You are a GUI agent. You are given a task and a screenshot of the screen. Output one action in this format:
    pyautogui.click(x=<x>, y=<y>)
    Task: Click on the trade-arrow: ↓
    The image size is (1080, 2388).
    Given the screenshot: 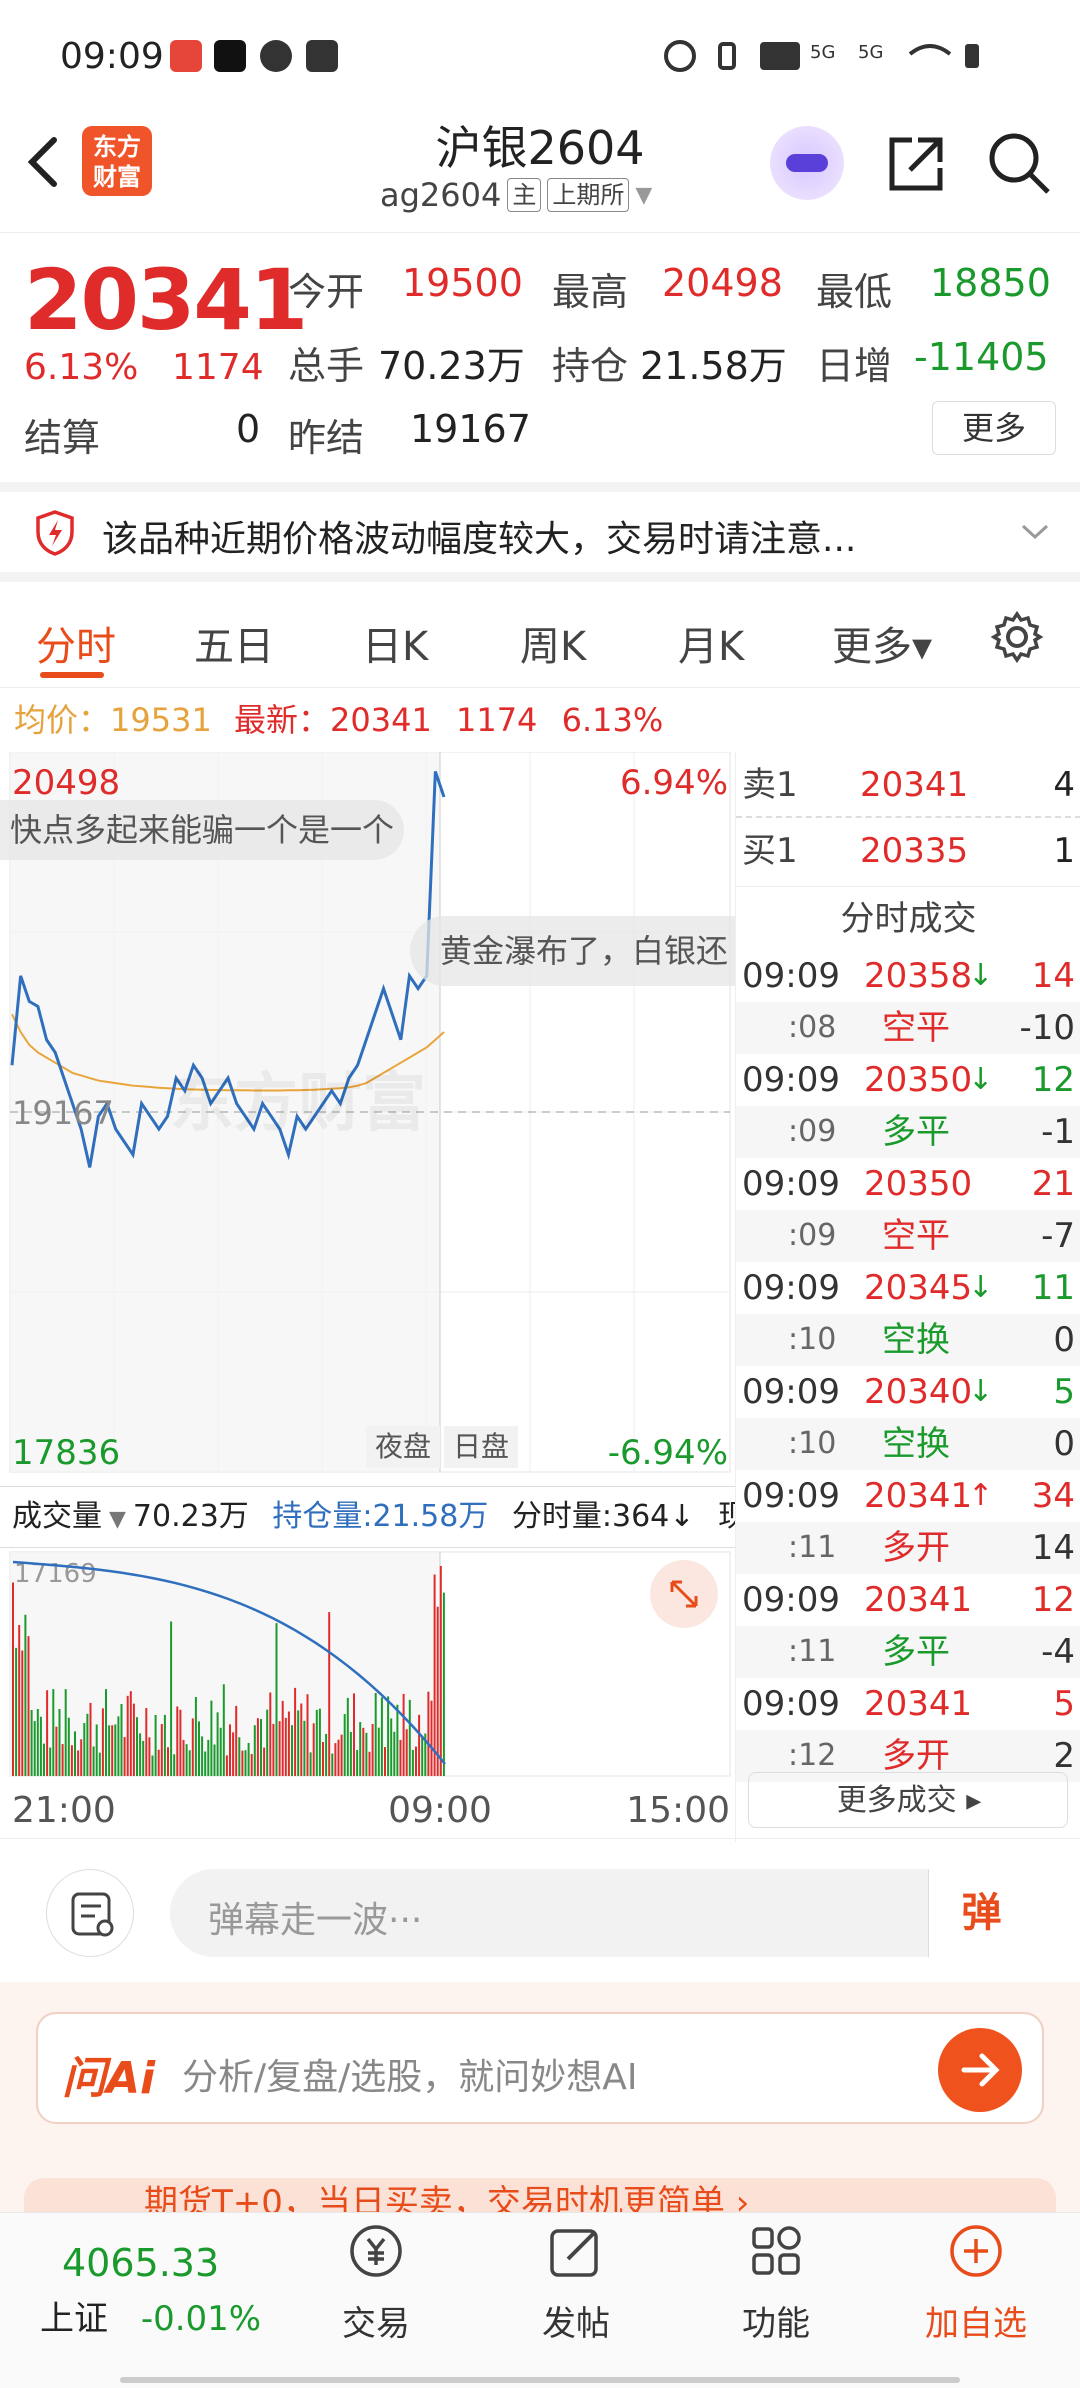 What is the action you would take?
    pyautogui.click(x=981, y=1287)
    